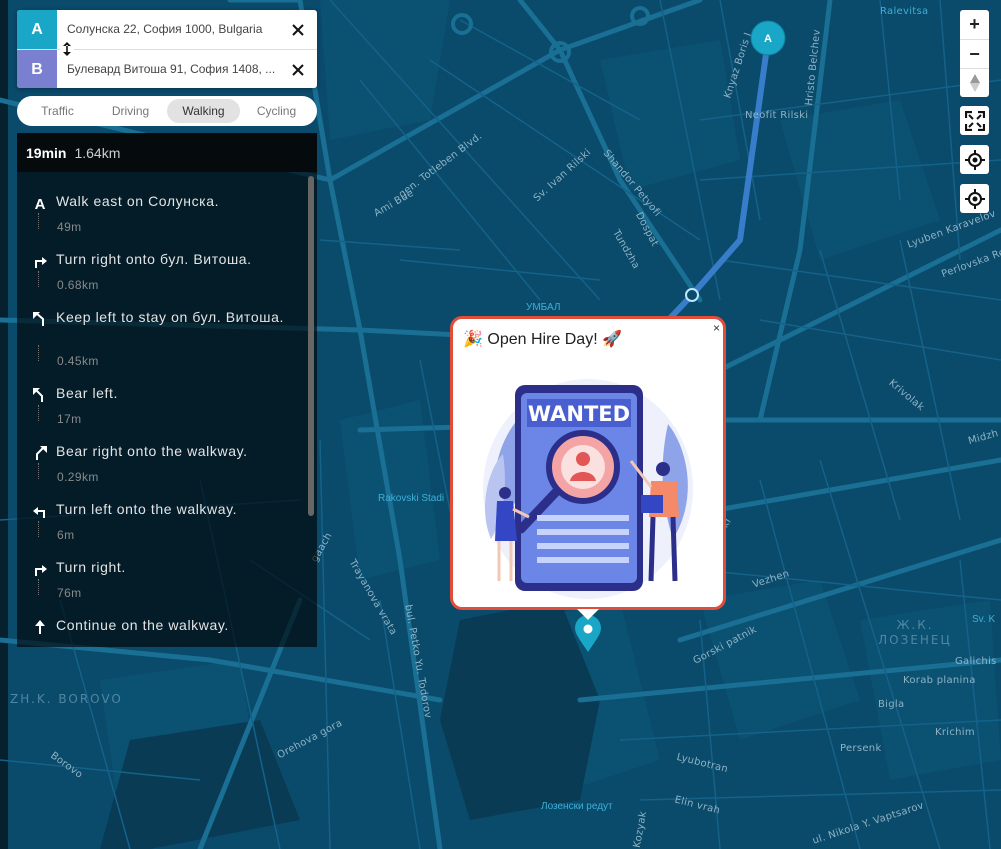 The image size is (1001, 849). I want to click on swap-points-button, so click(67, 49).